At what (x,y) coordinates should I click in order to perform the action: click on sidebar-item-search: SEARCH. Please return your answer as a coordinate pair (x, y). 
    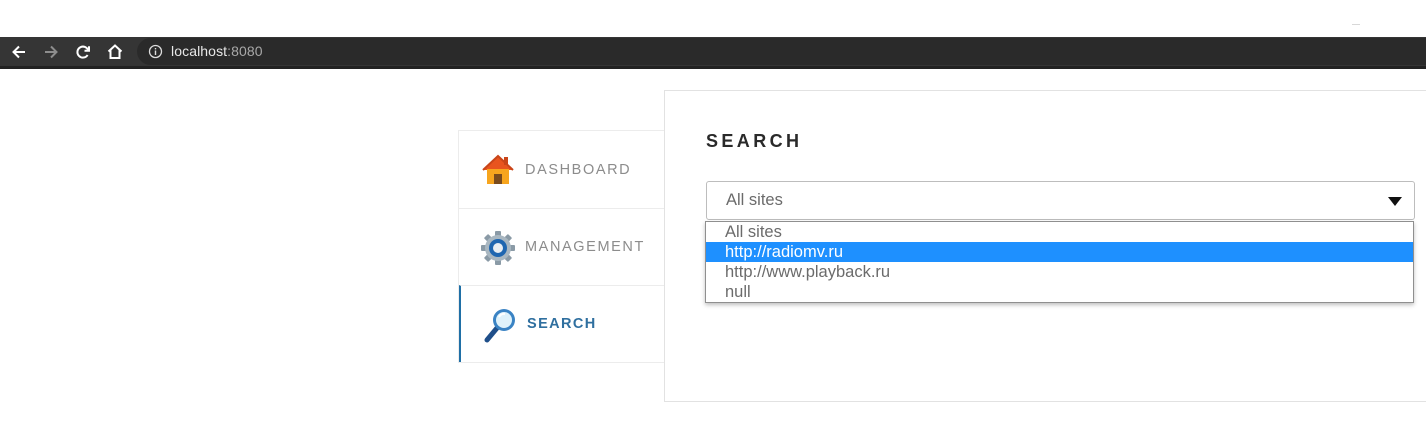
    Looking at the image, I should click on (562, 323).